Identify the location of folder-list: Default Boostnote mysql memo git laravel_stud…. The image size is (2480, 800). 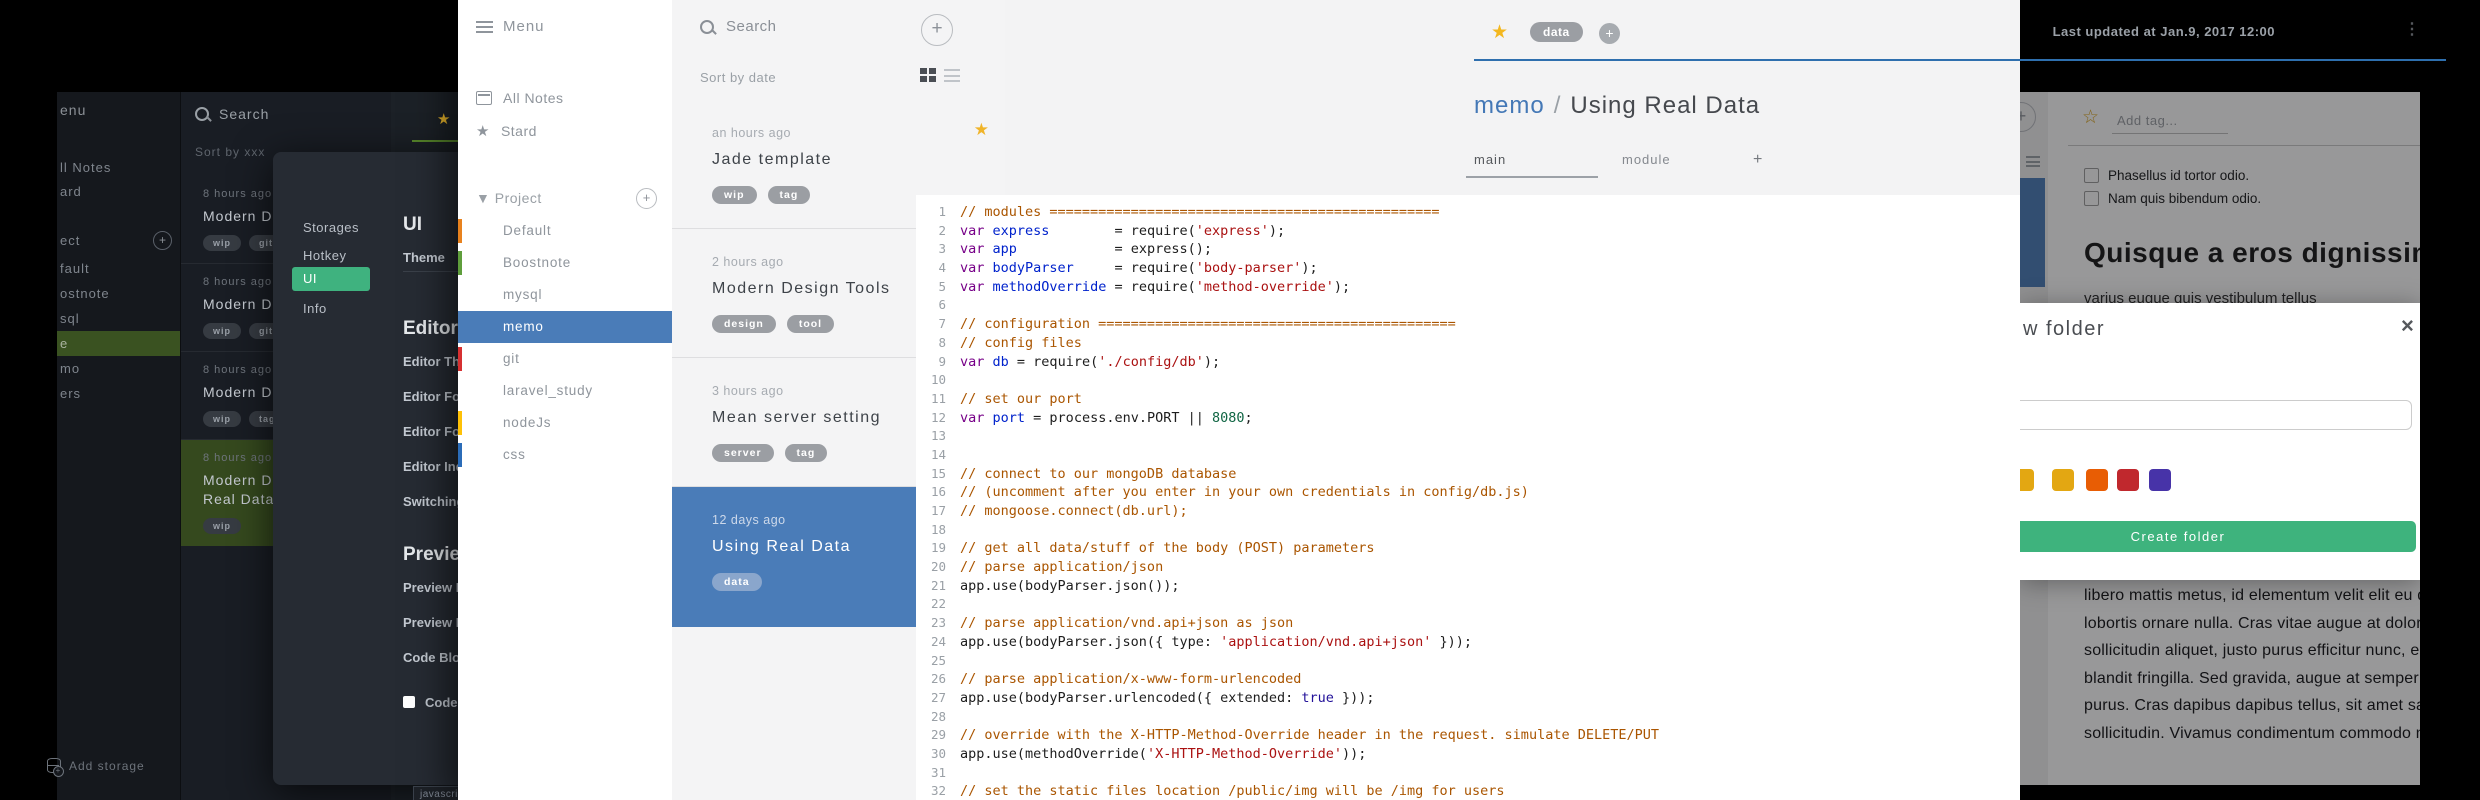
(565, 343).